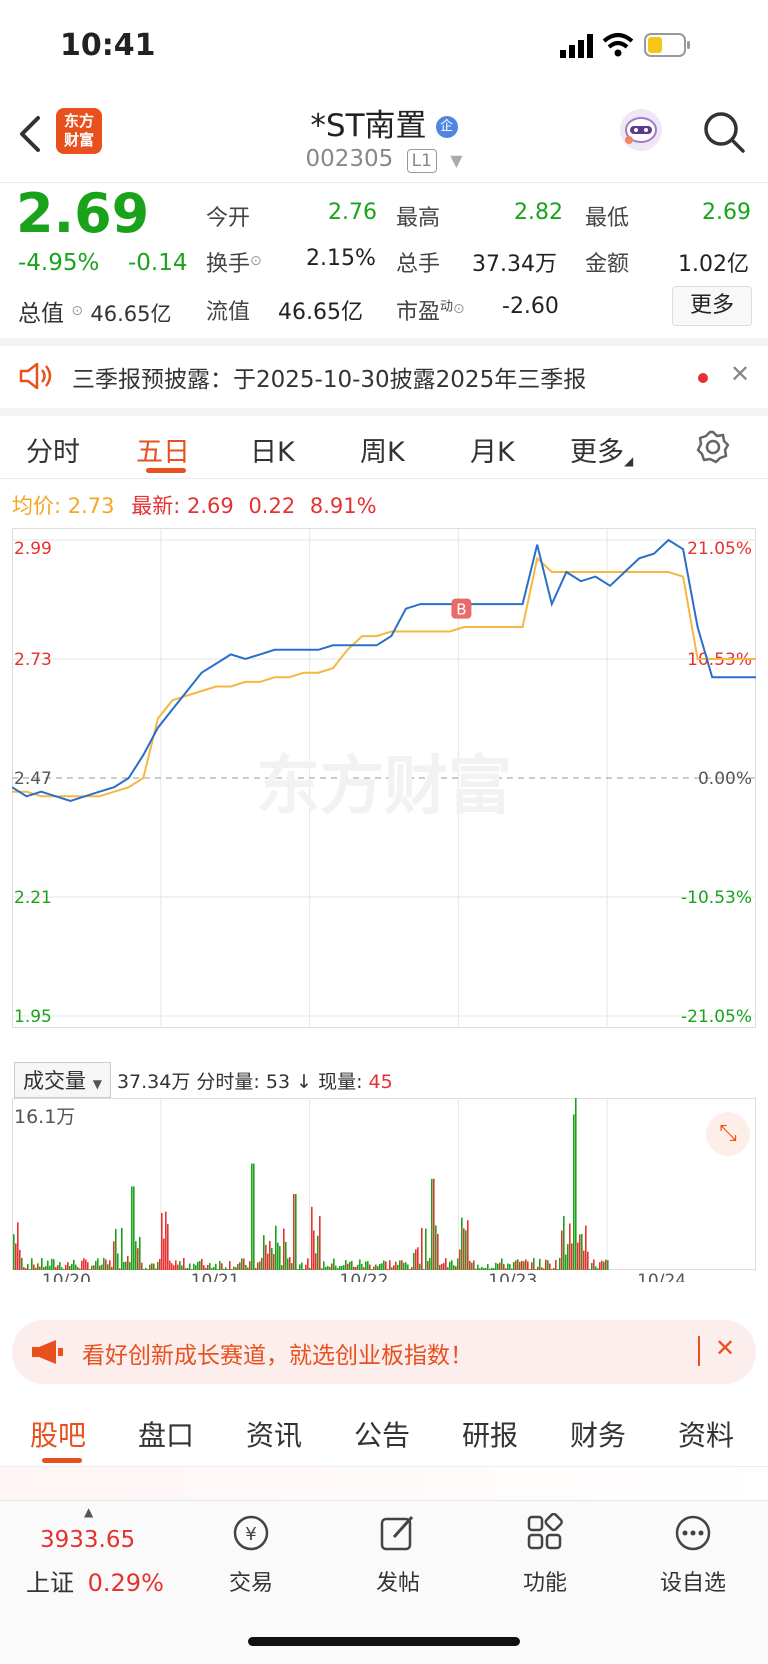 This screenshot has width=768, height=1664. Describe the element at coordinates (382, 449) in the screenshot. I see `tab-weekly-k: 周K` at that location.